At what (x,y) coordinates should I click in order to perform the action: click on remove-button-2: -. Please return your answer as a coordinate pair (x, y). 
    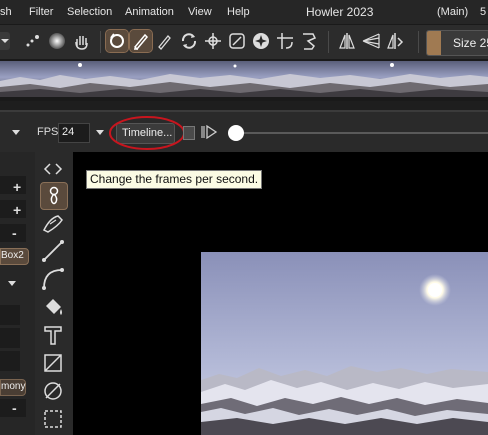
    Looking at the image, I should click on (14, 408).